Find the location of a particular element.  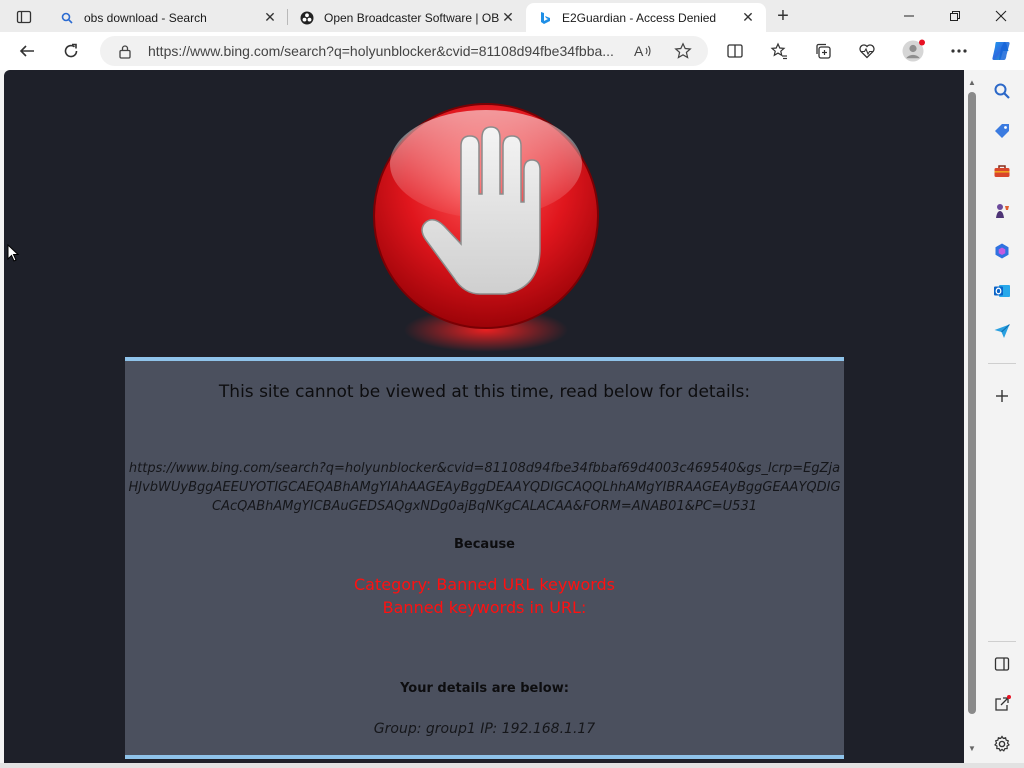

svg-text: A is located at coordinates (639, 51).